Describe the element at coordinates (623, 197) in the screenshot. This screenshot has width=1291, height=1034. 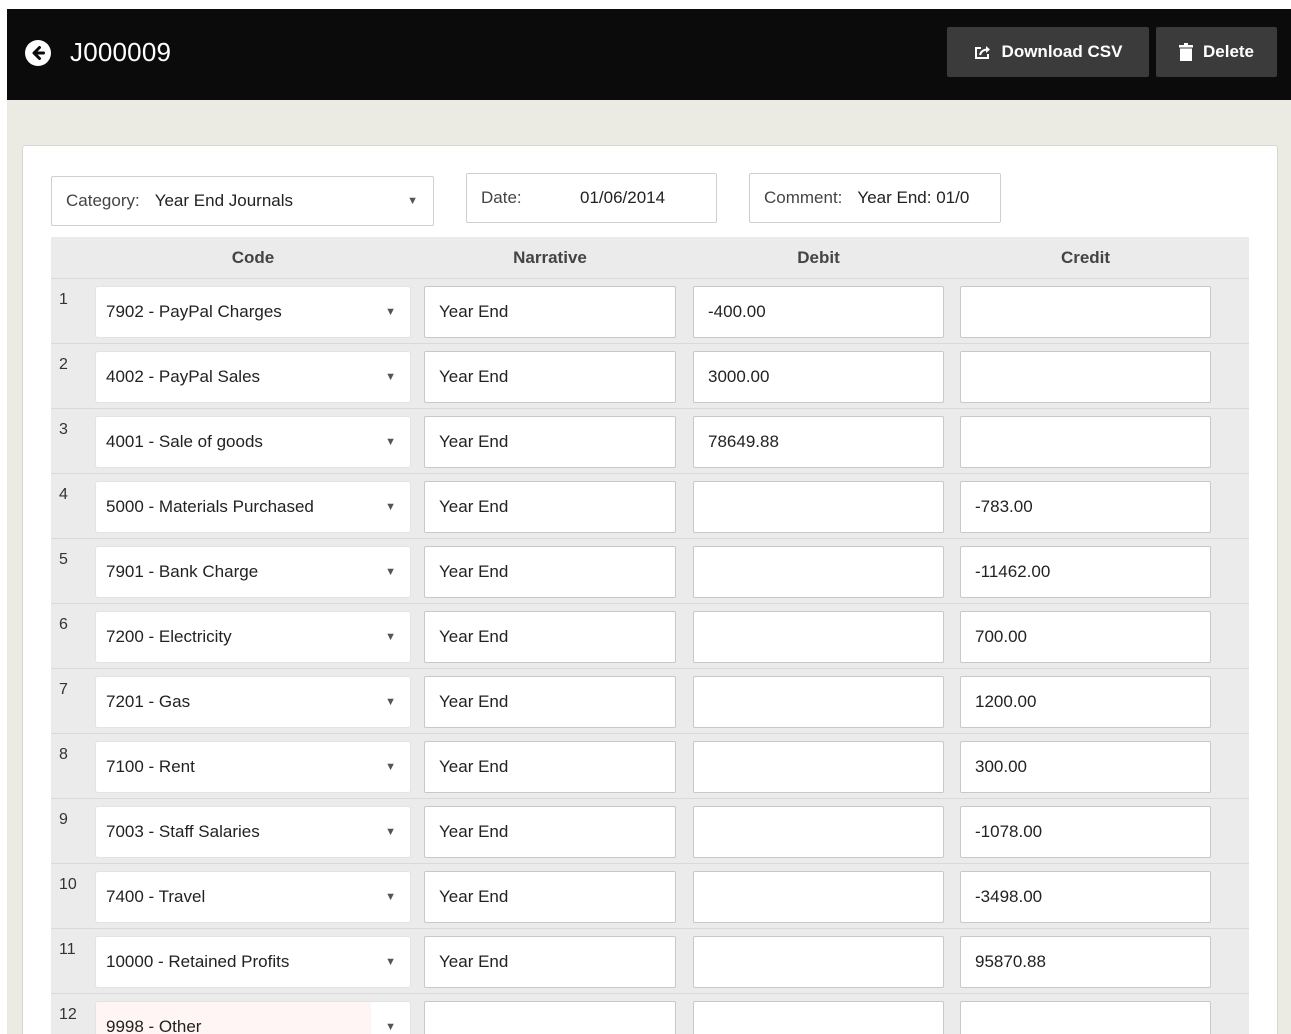
I see `date-value: 01/06/2014` at that location.